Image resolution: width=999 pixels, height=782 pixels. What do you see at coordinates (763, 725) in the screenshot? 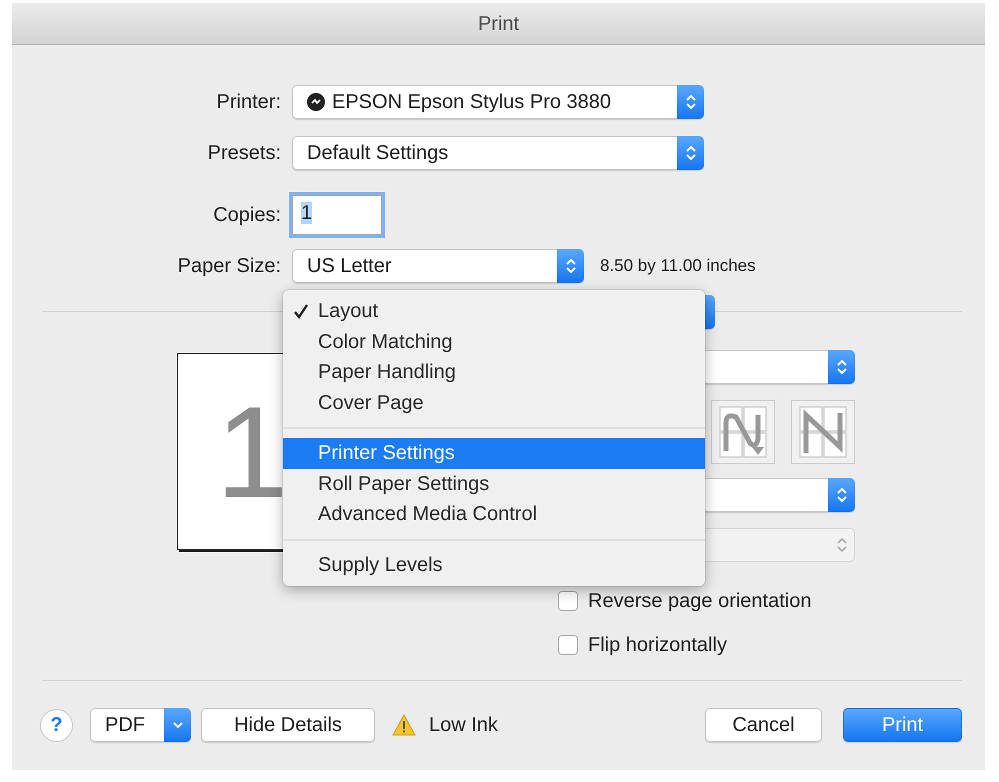
I see `cancel-button: Cancel` at bounding box center [763, 725].